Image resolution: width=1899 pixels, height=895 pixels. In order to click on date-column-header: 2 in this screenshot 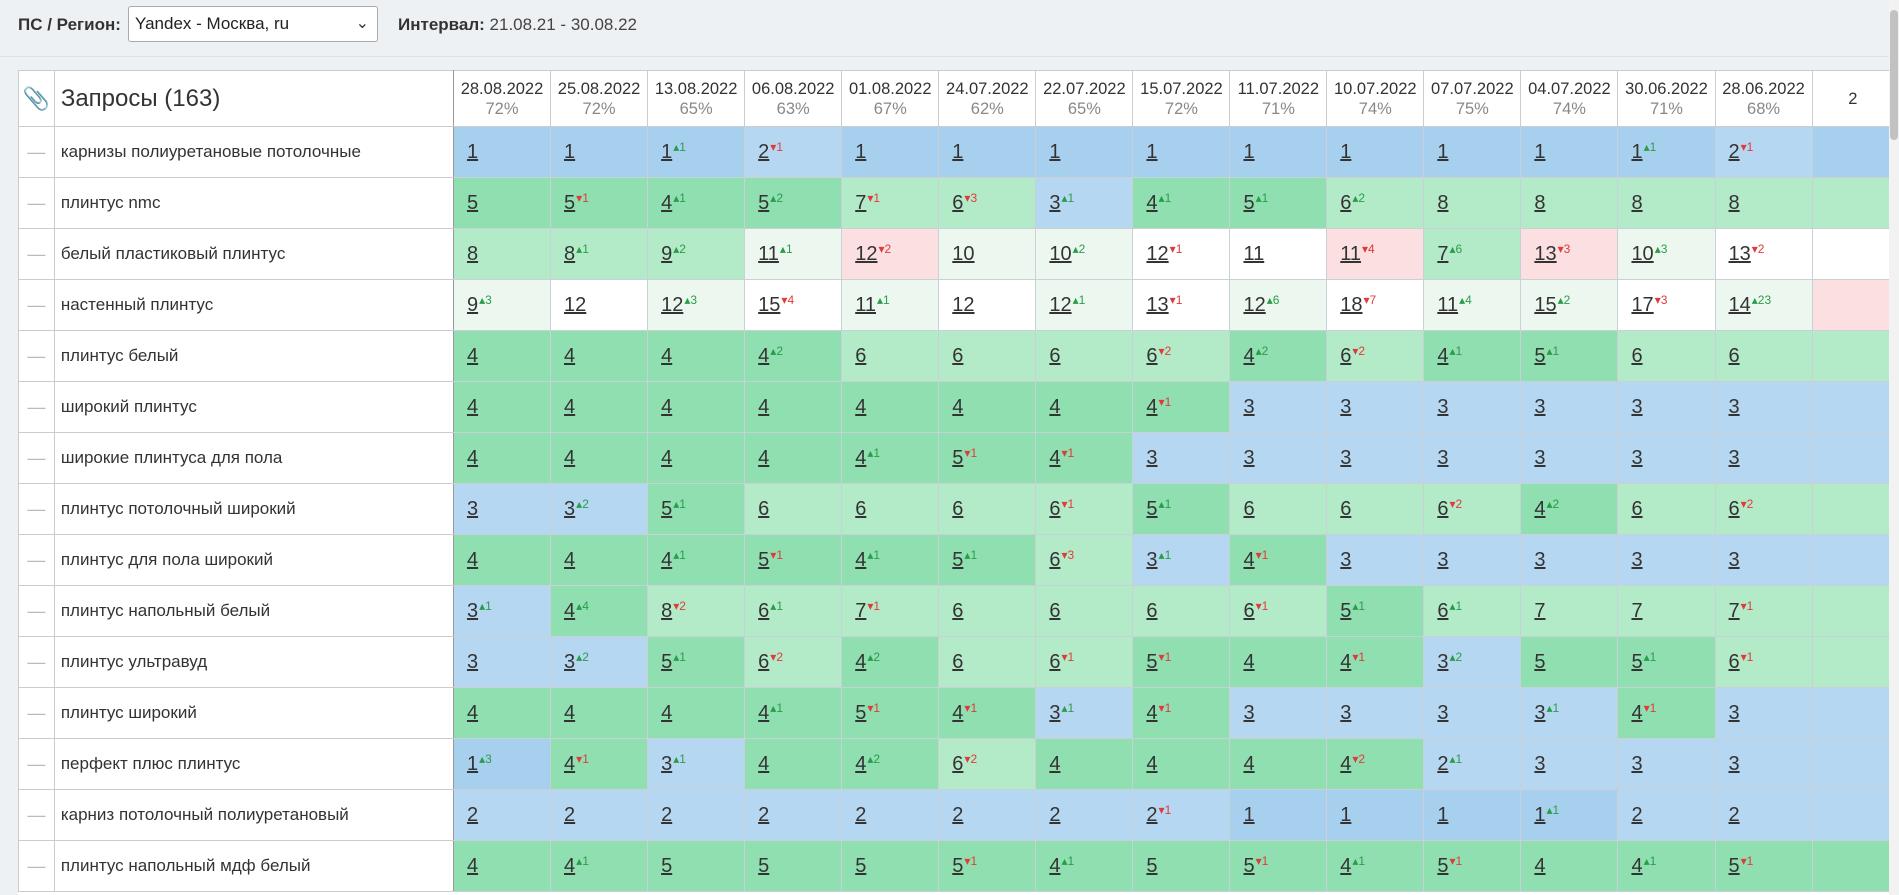, I will do `click(1852, 98)`.